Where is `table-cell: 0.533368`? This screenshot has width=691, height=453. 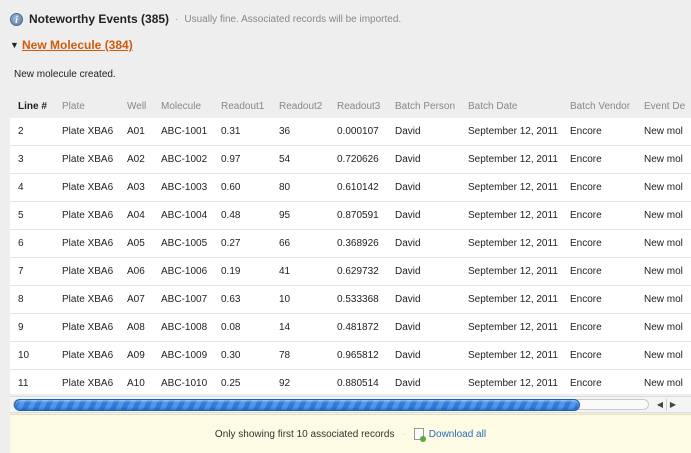
table-cell: 0.533368 is located at coordinates (358, 299).